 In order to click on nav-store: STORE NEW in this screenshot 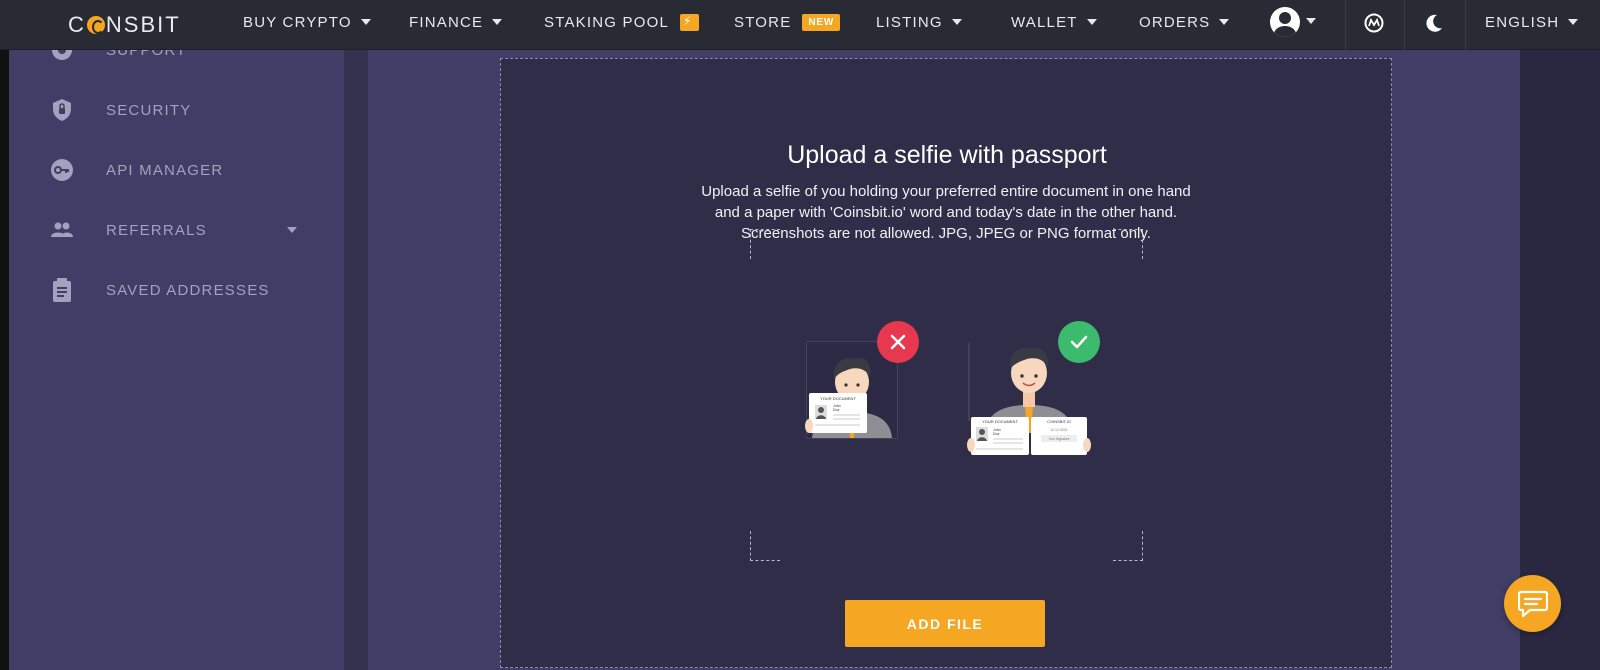, I will do `click(787, 22)`.